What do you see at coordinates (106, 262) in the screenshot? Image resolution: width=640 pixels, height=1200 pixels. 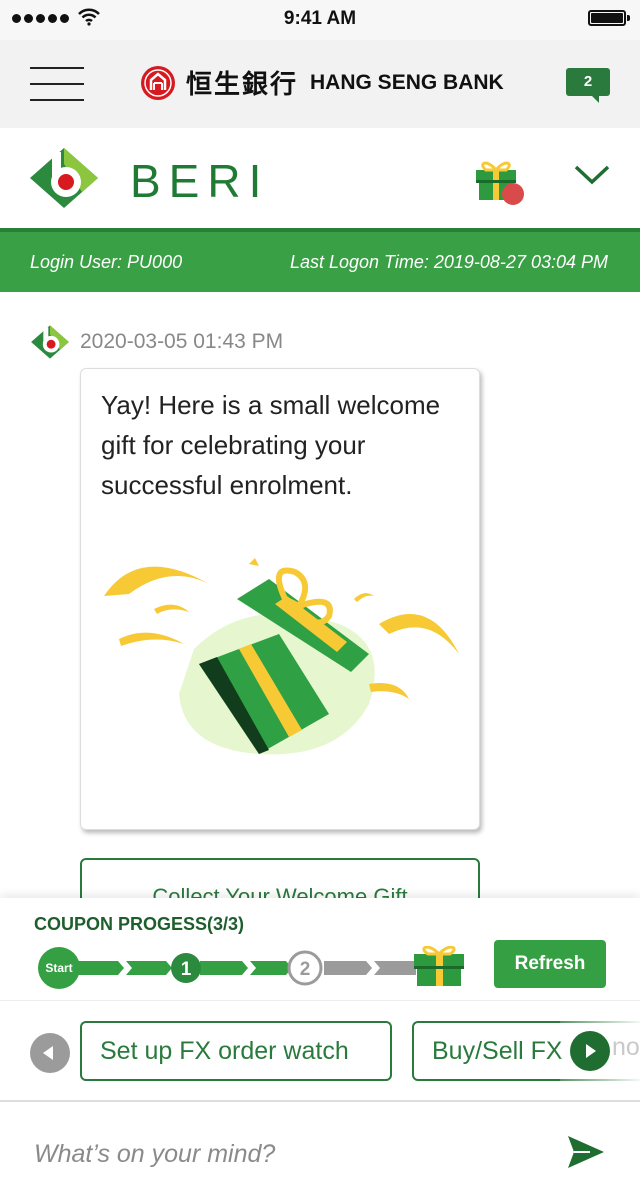 I see `login-user: Login User: PU000` at bounding box center [106, 262].